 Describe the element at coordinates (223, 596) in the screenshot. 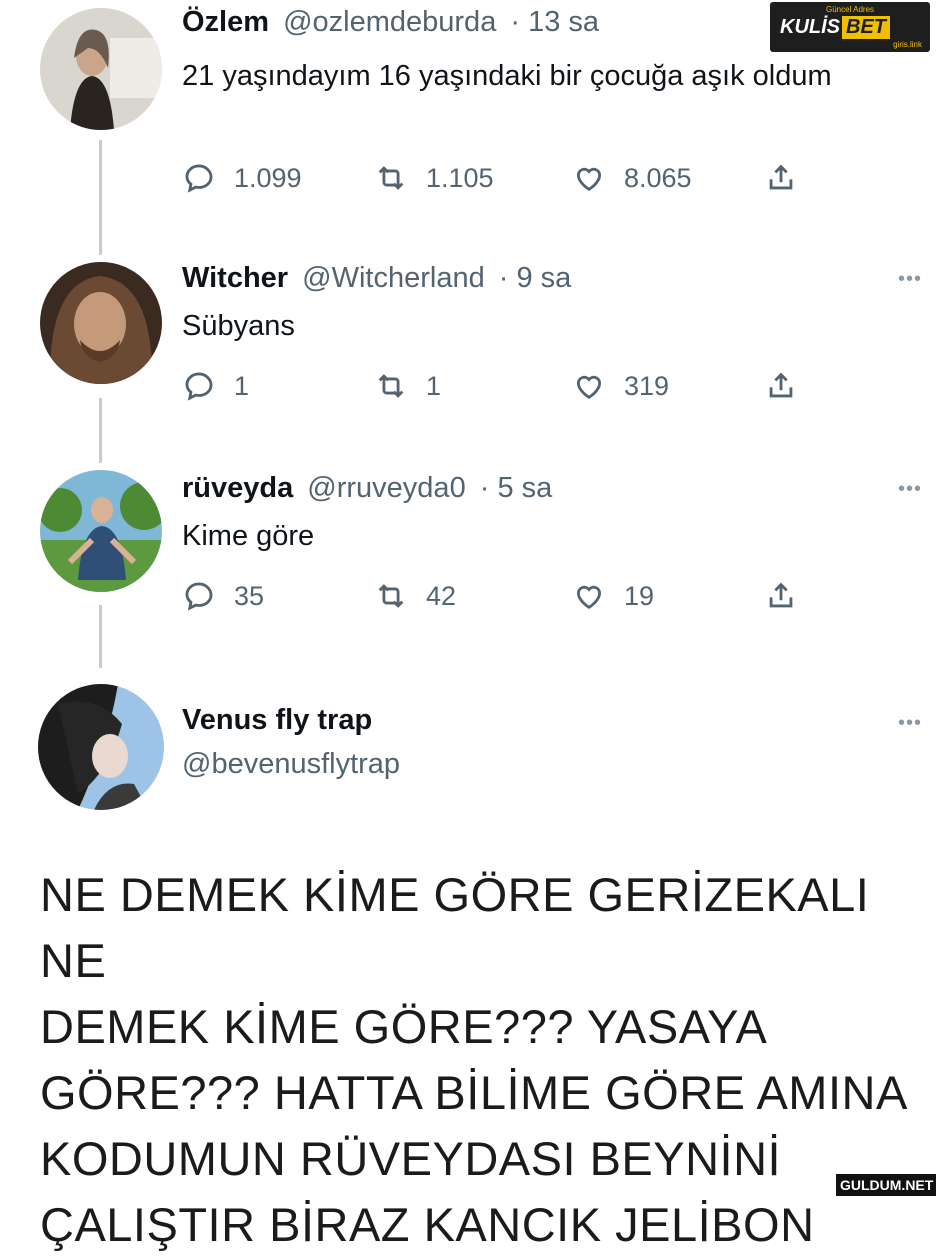

I see `reply-button: 35` at that location.